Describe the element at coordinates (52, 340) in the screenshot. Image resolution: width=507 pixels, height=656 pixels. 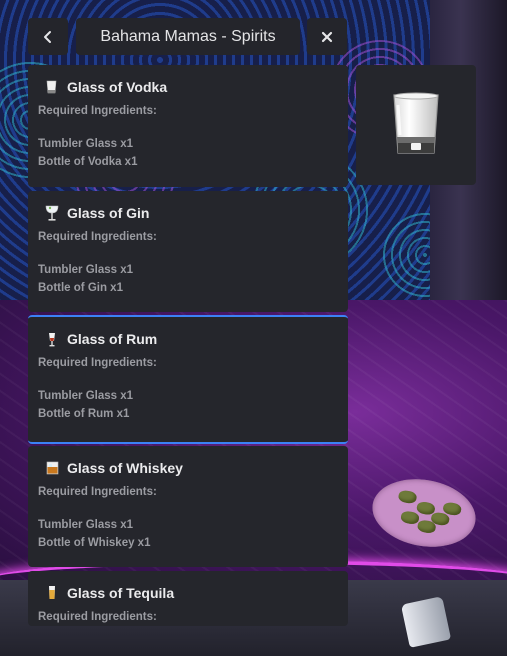
I see `rum-glass-icon` at that location.